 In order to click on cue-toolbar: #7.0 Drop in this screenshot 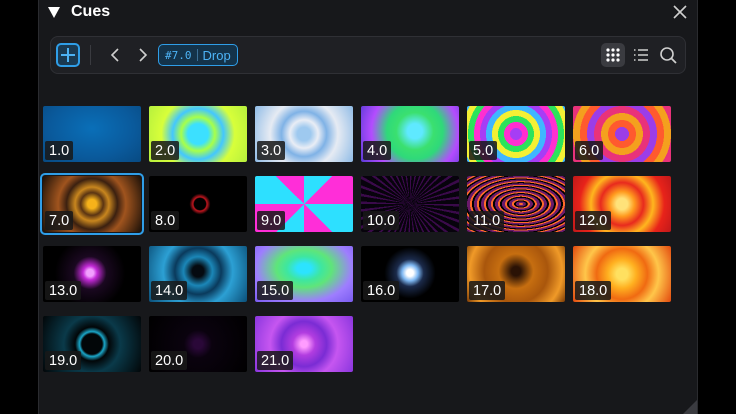, I will do `click(368, 55)`.